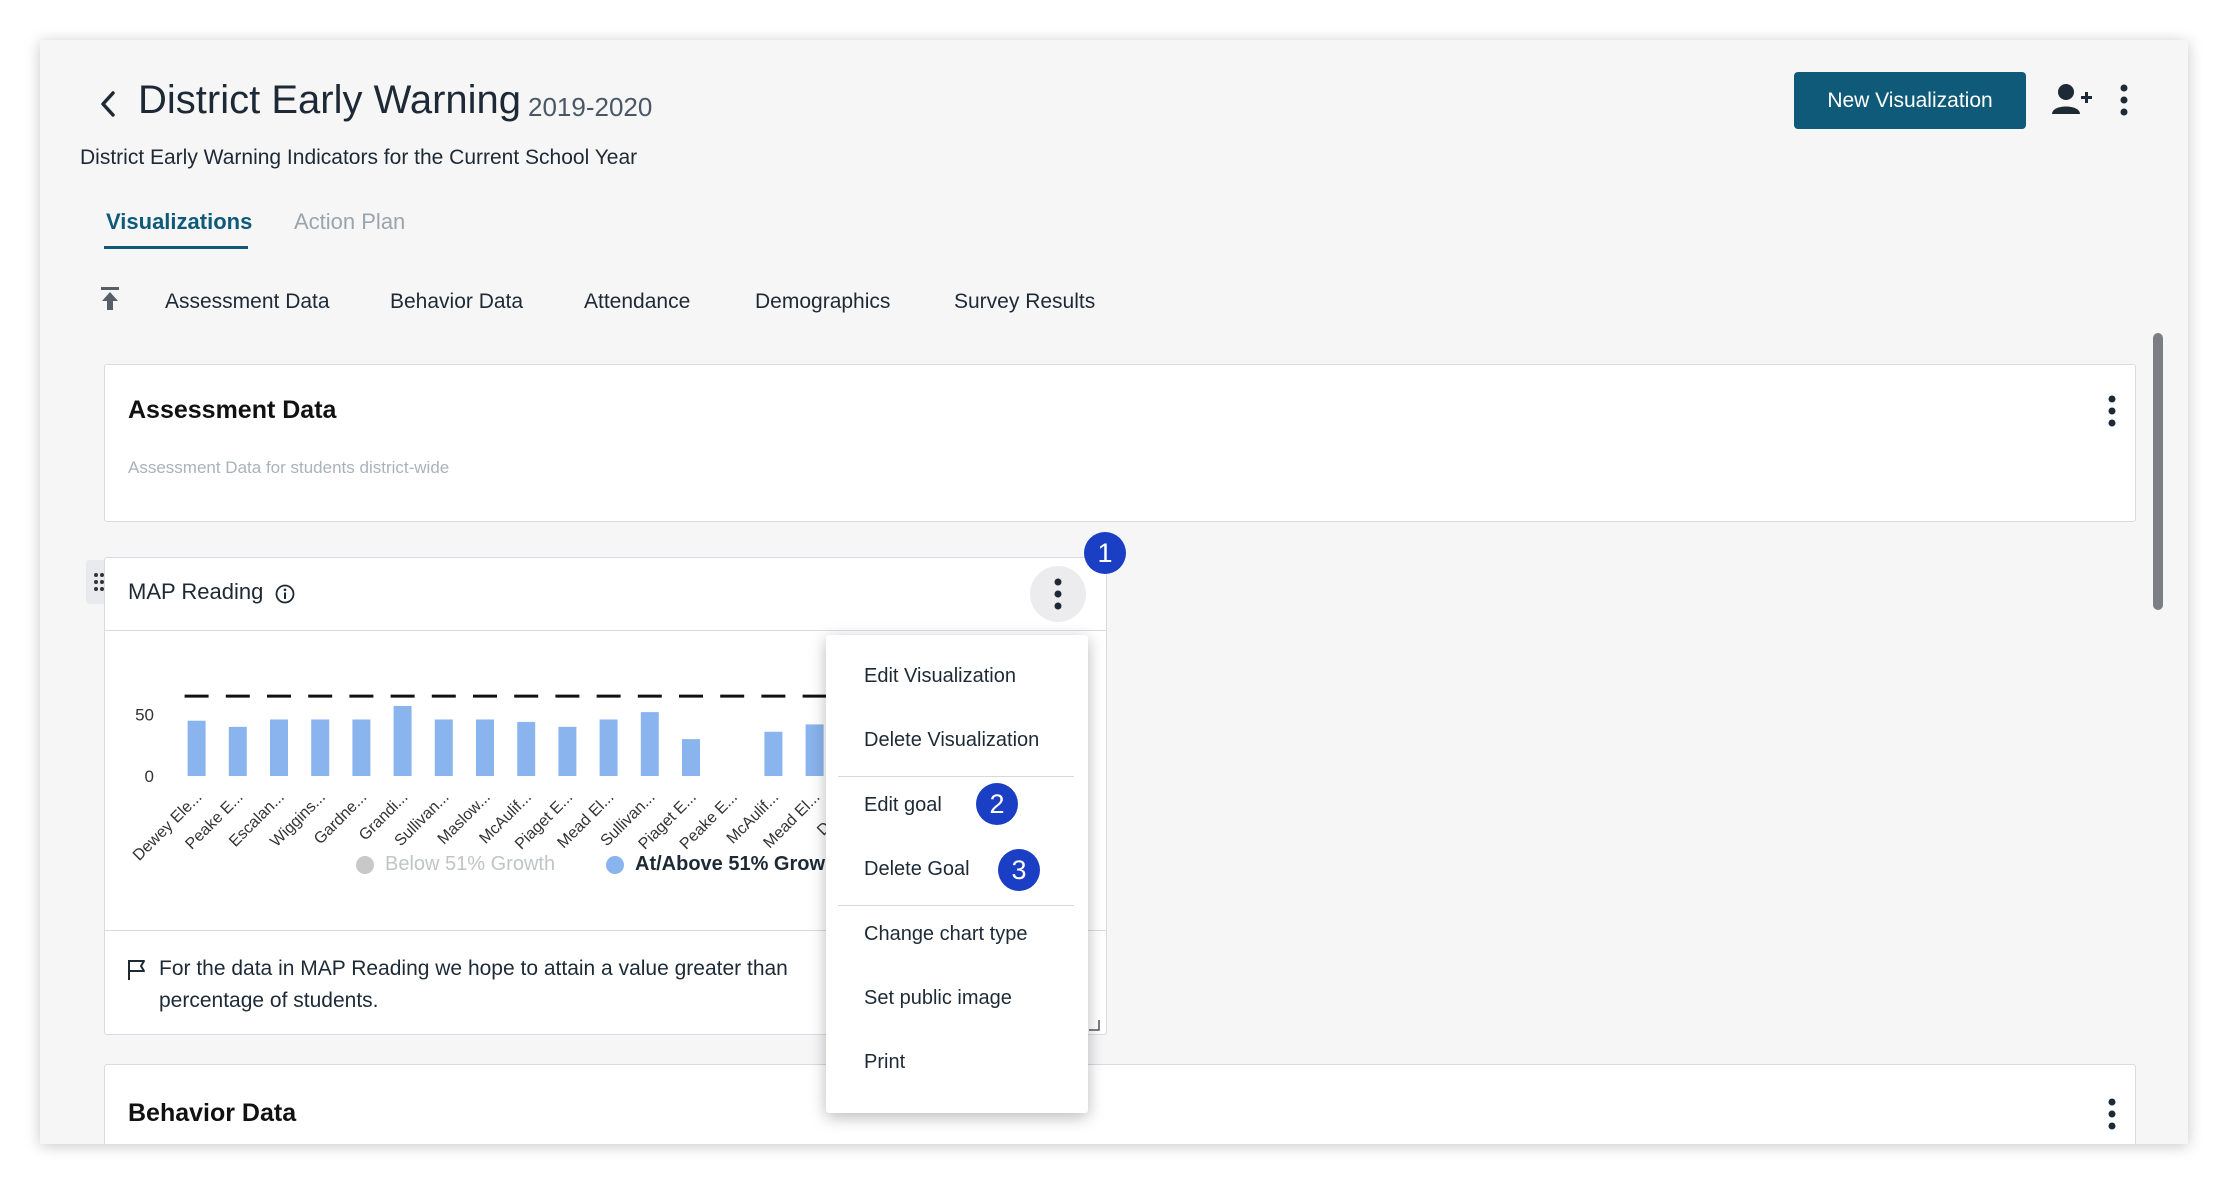  What do you see at coordinates (590, 107) in the screenshot?
I see `school-year: 2019-2020` at bounding box center [590, 107].